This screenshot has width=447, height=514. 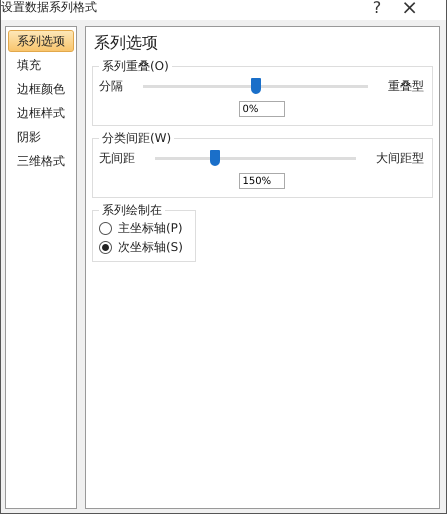 I want to click on sidebar-item: 边框颜色, so click(x=41, y=89).